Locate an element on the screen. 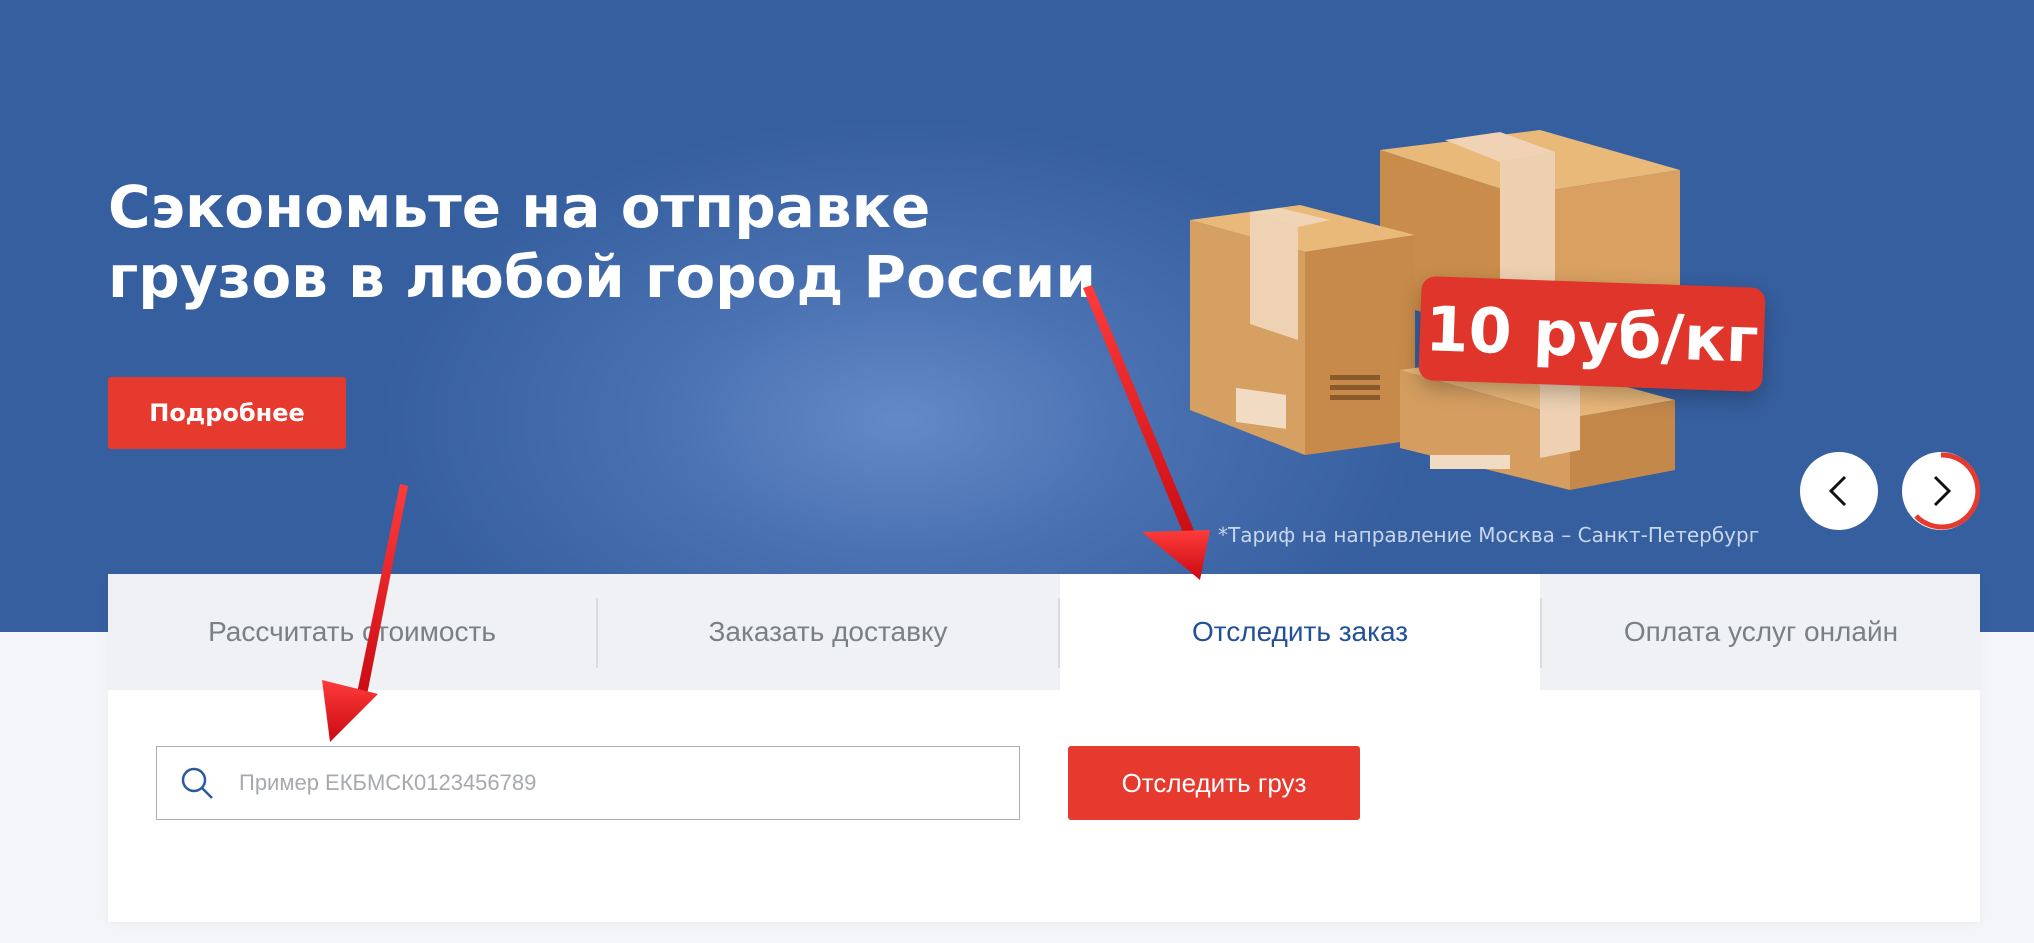 The width and height of the screenshot is (2034, 943). tab-calculate-cost: Рассчитать стоимость is located at coordinates (352, 632).